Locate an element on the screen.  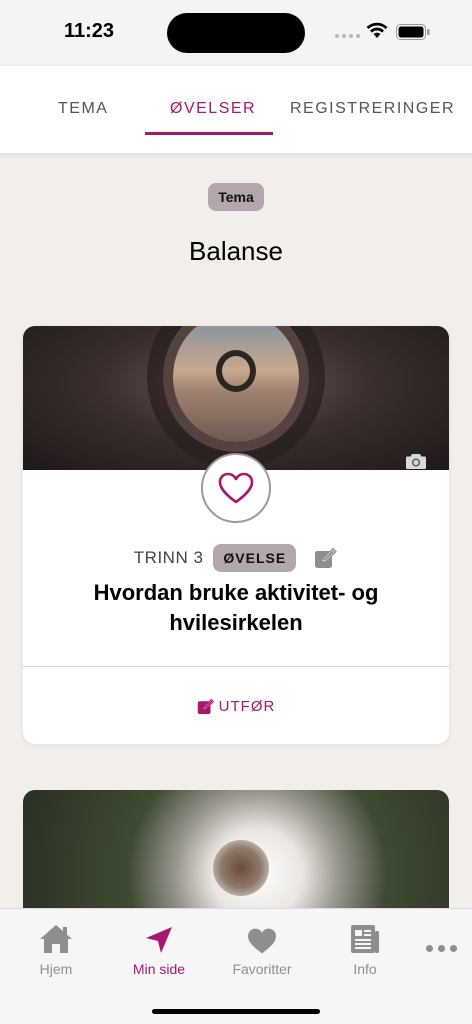
home-indicator is located at coordinates (236, 1011).